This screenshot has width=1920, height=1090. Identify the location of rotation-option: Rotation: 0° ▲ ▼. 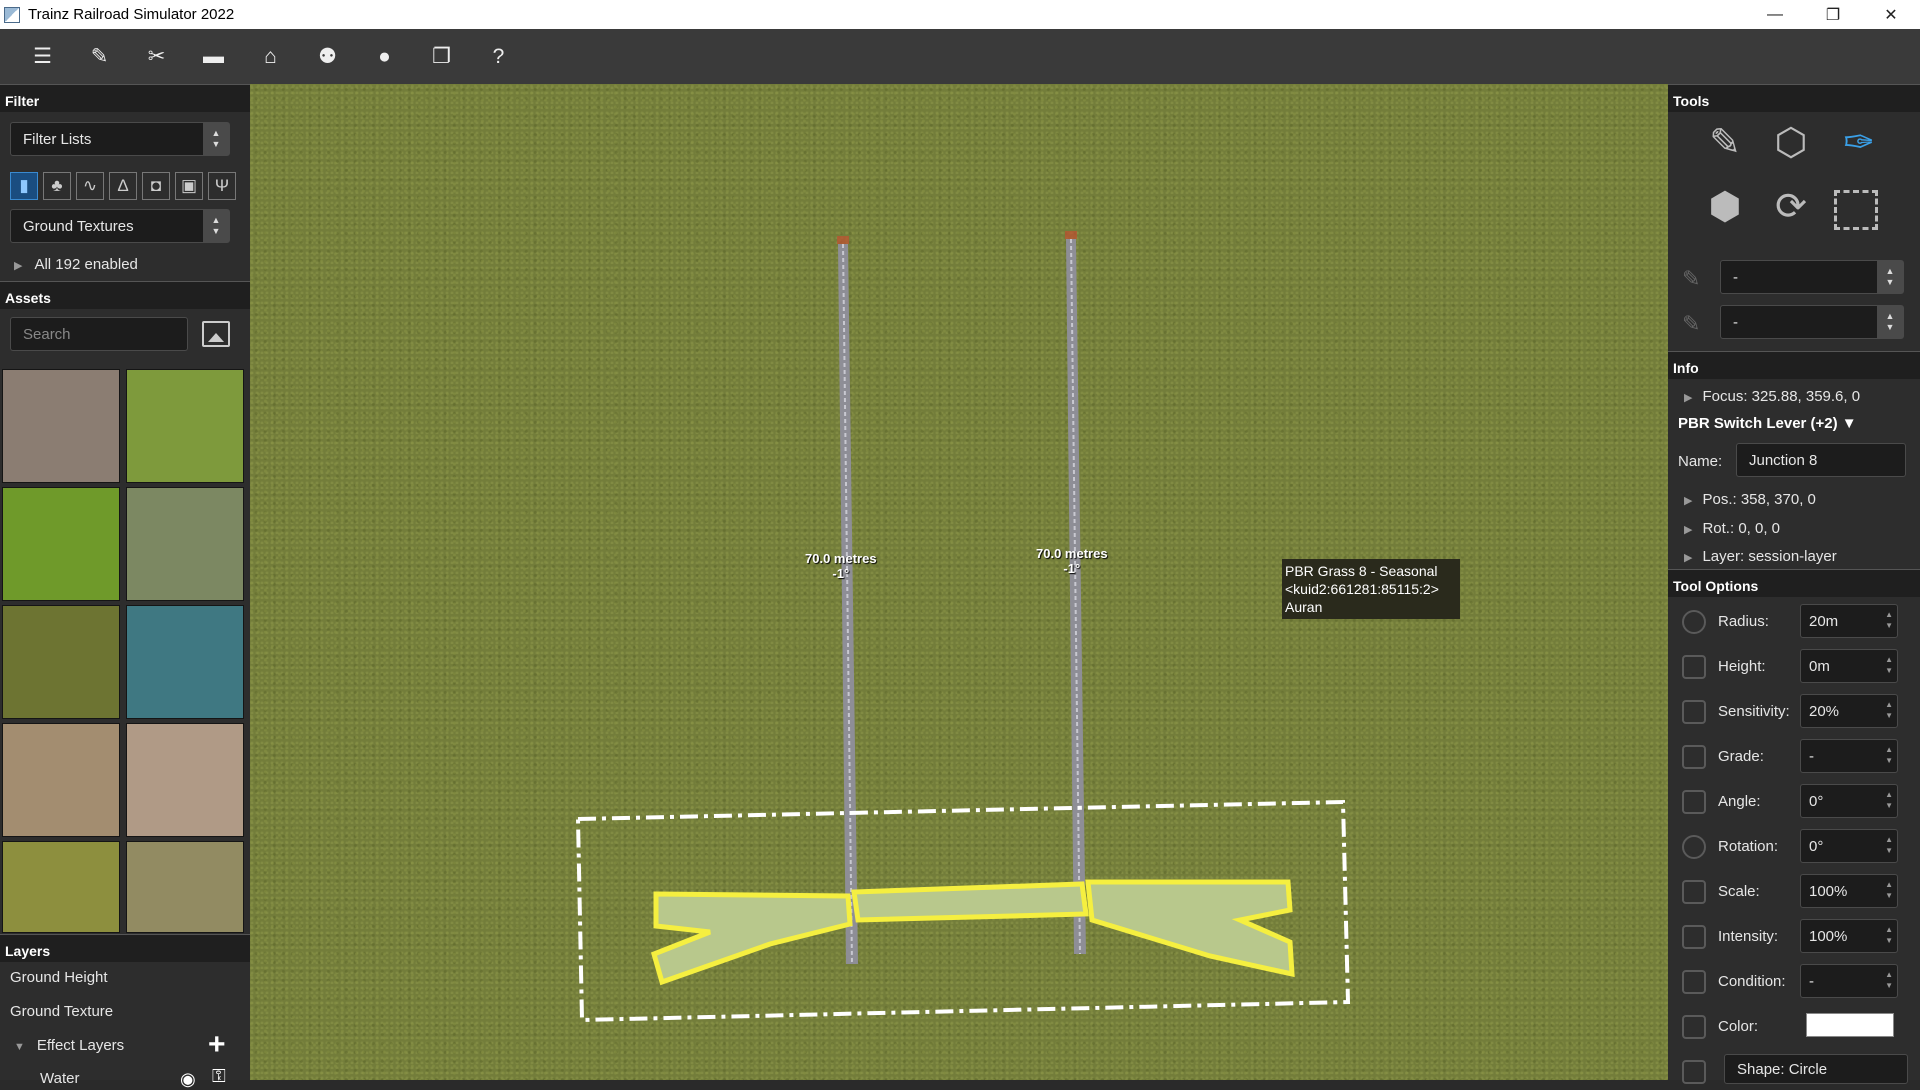
(1797, 847).